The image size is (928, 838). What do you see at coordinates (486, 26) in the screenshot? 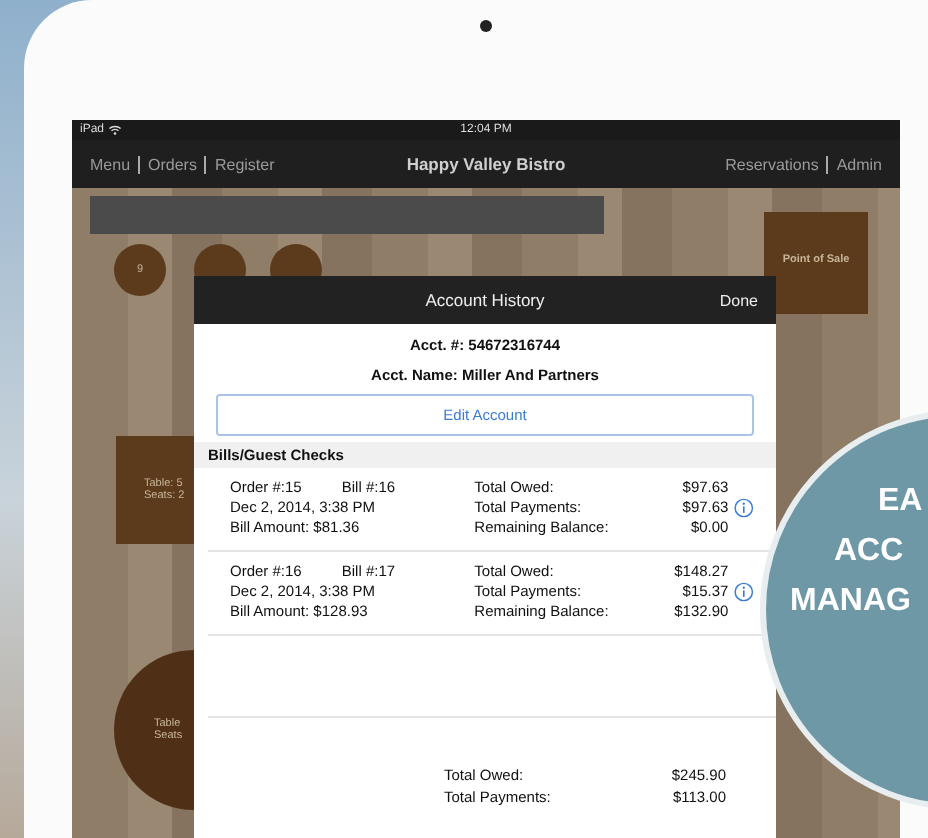
I see `camera-icon` at bounding box center [486, 26].